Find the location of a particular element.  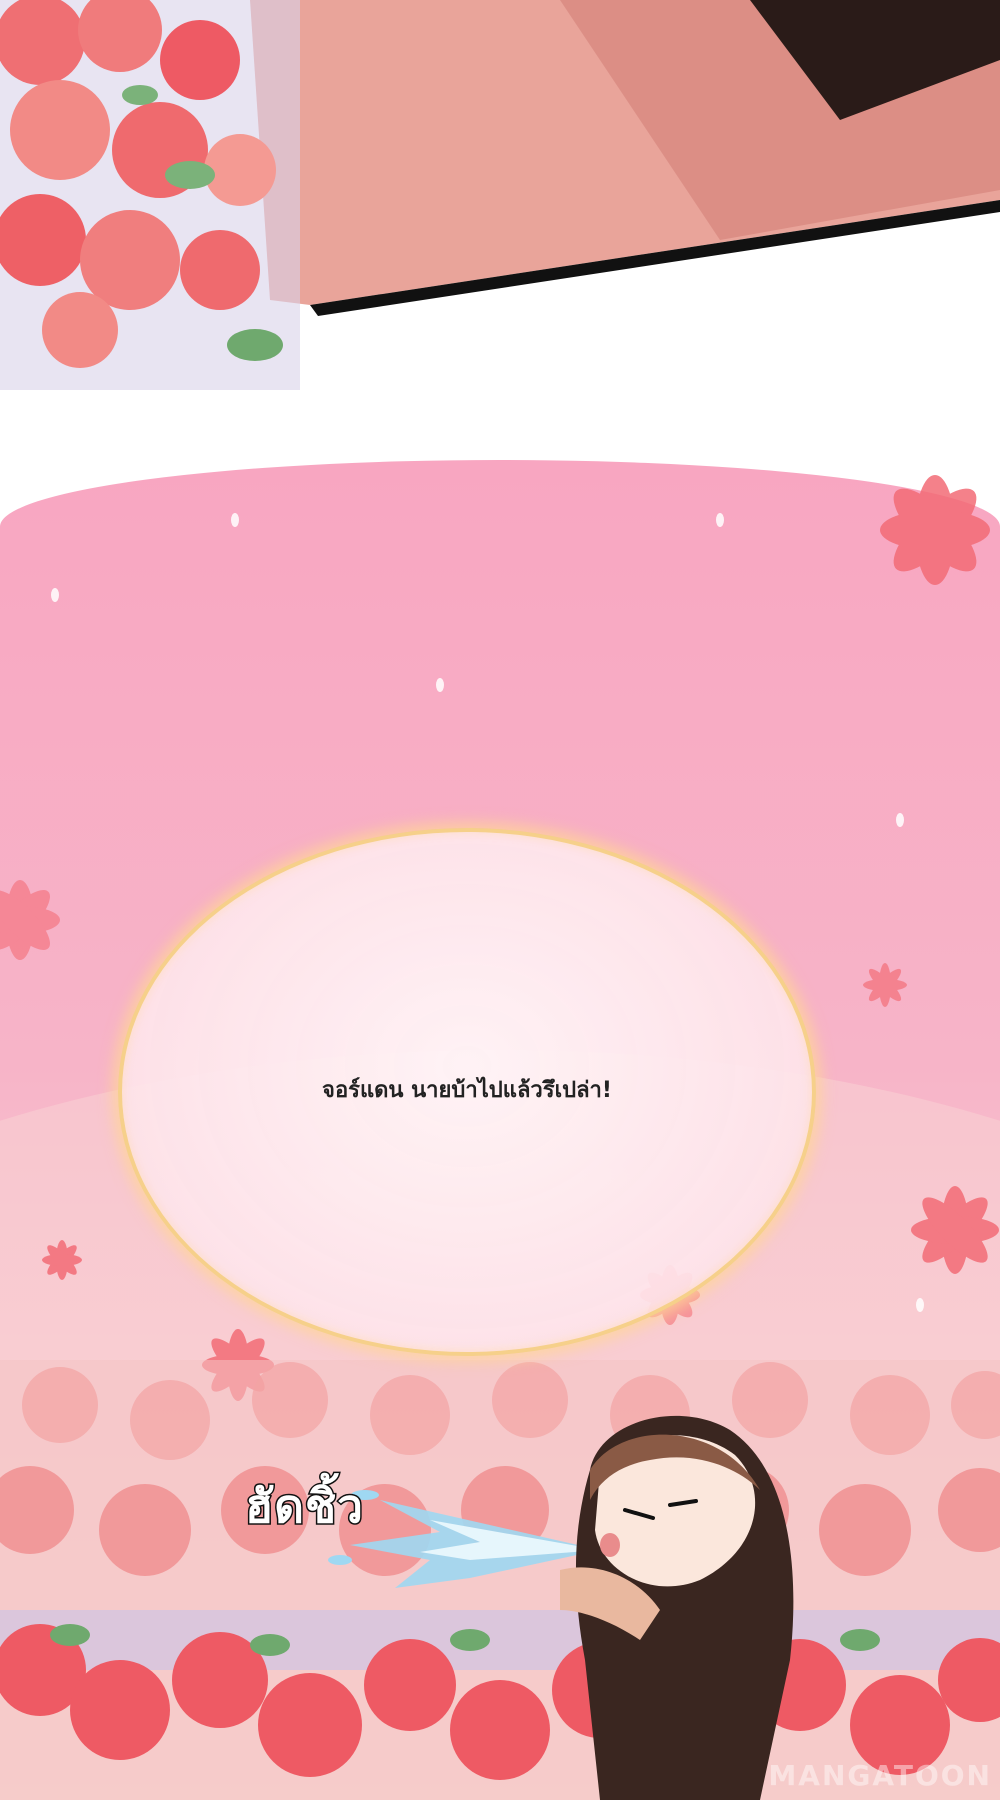

chibi-girl is located at coordinates (677, 1607).